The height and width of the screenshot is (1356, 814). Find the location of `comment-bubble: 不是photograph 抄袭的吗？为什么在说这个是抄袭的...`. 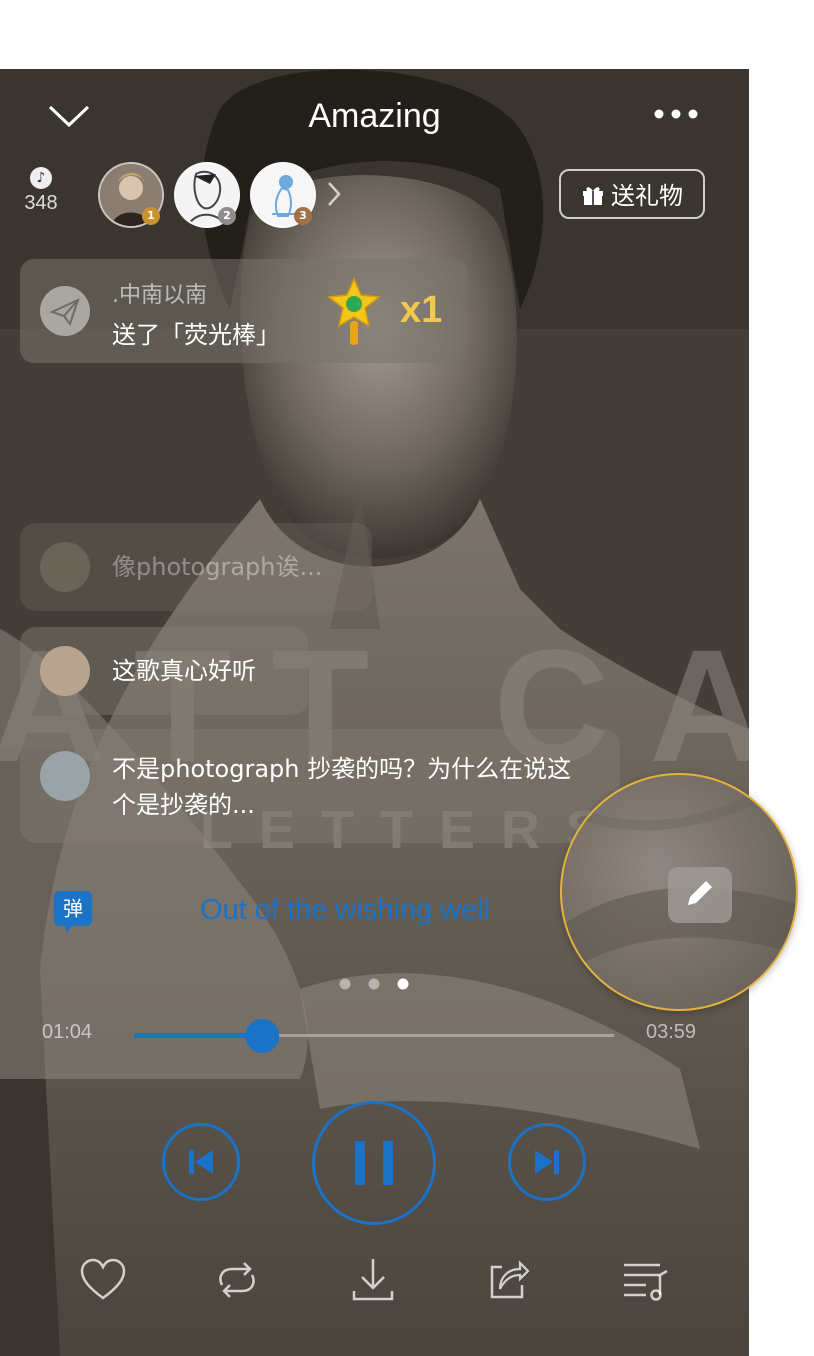

comment-bubble: 不是photograph 抄袭的吗？为什么在说这个是抄袭的... is located at coordinates (320, 786).